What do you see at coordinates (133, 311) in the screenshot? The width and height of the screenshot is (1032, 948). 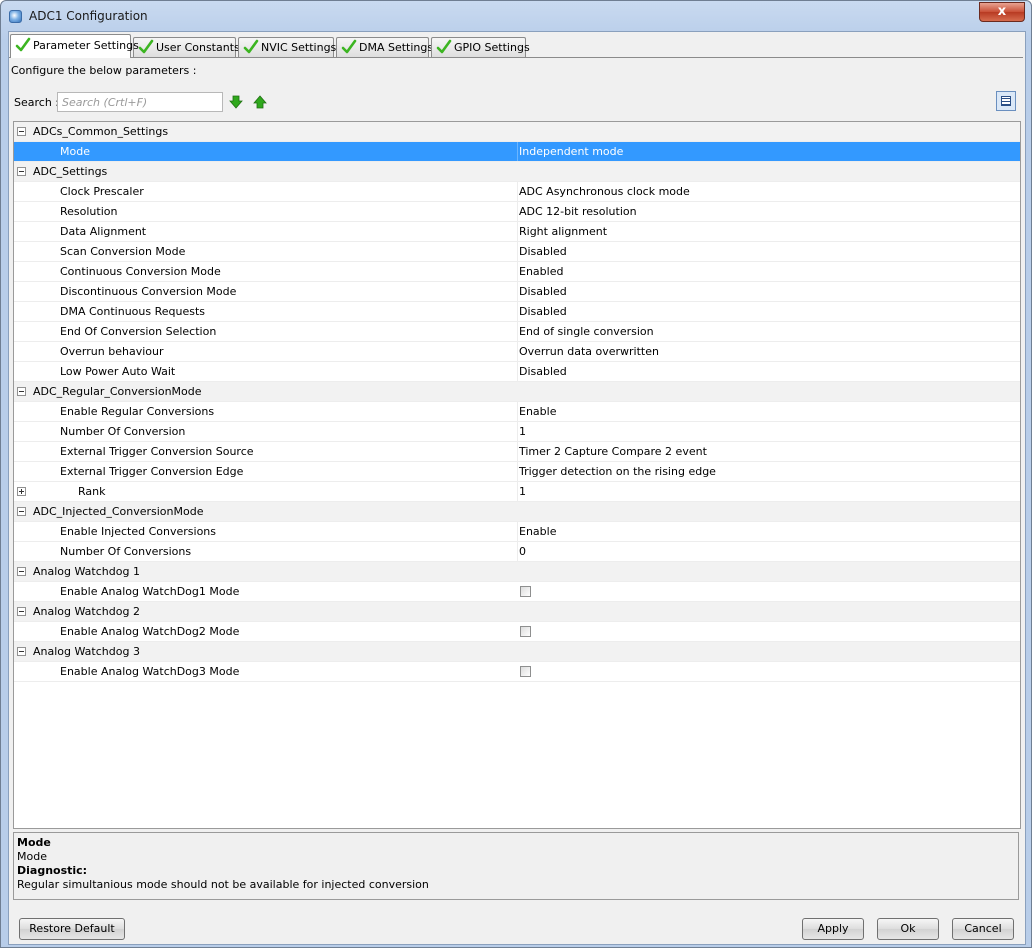 I see `param-label: DMA Continuous Requests` at bounding box center [133, 311].